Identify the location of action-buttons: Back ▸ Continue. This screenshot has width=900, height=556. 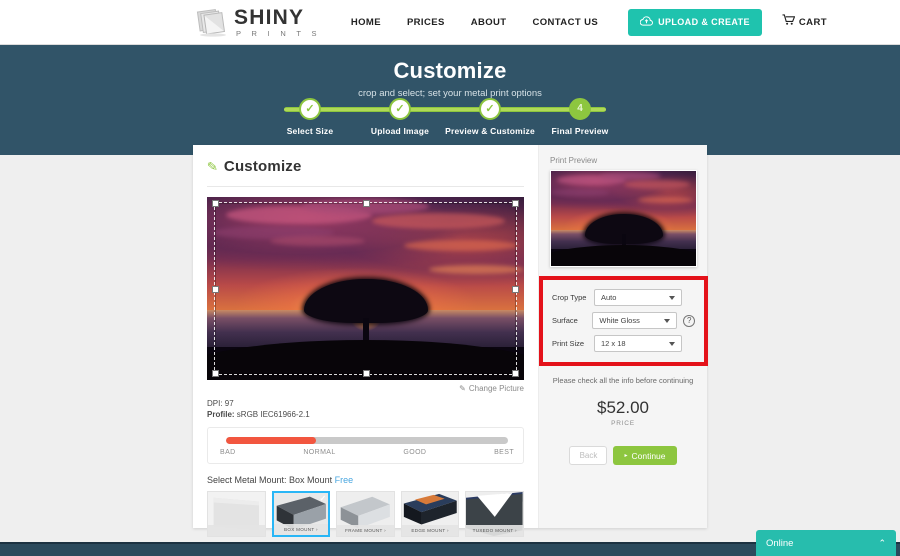
(623, 455).